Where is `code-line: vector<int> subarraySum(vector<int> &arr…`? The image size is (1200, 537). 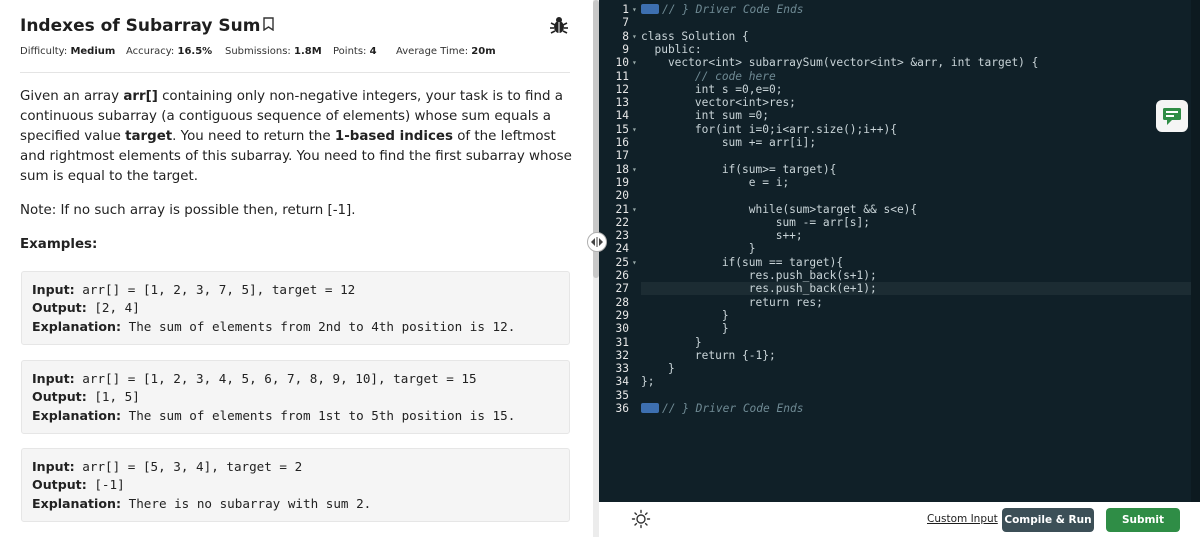 code-line: vector<int> subarraySum(vector<int> &arr… is located at coordinates (839, 62).